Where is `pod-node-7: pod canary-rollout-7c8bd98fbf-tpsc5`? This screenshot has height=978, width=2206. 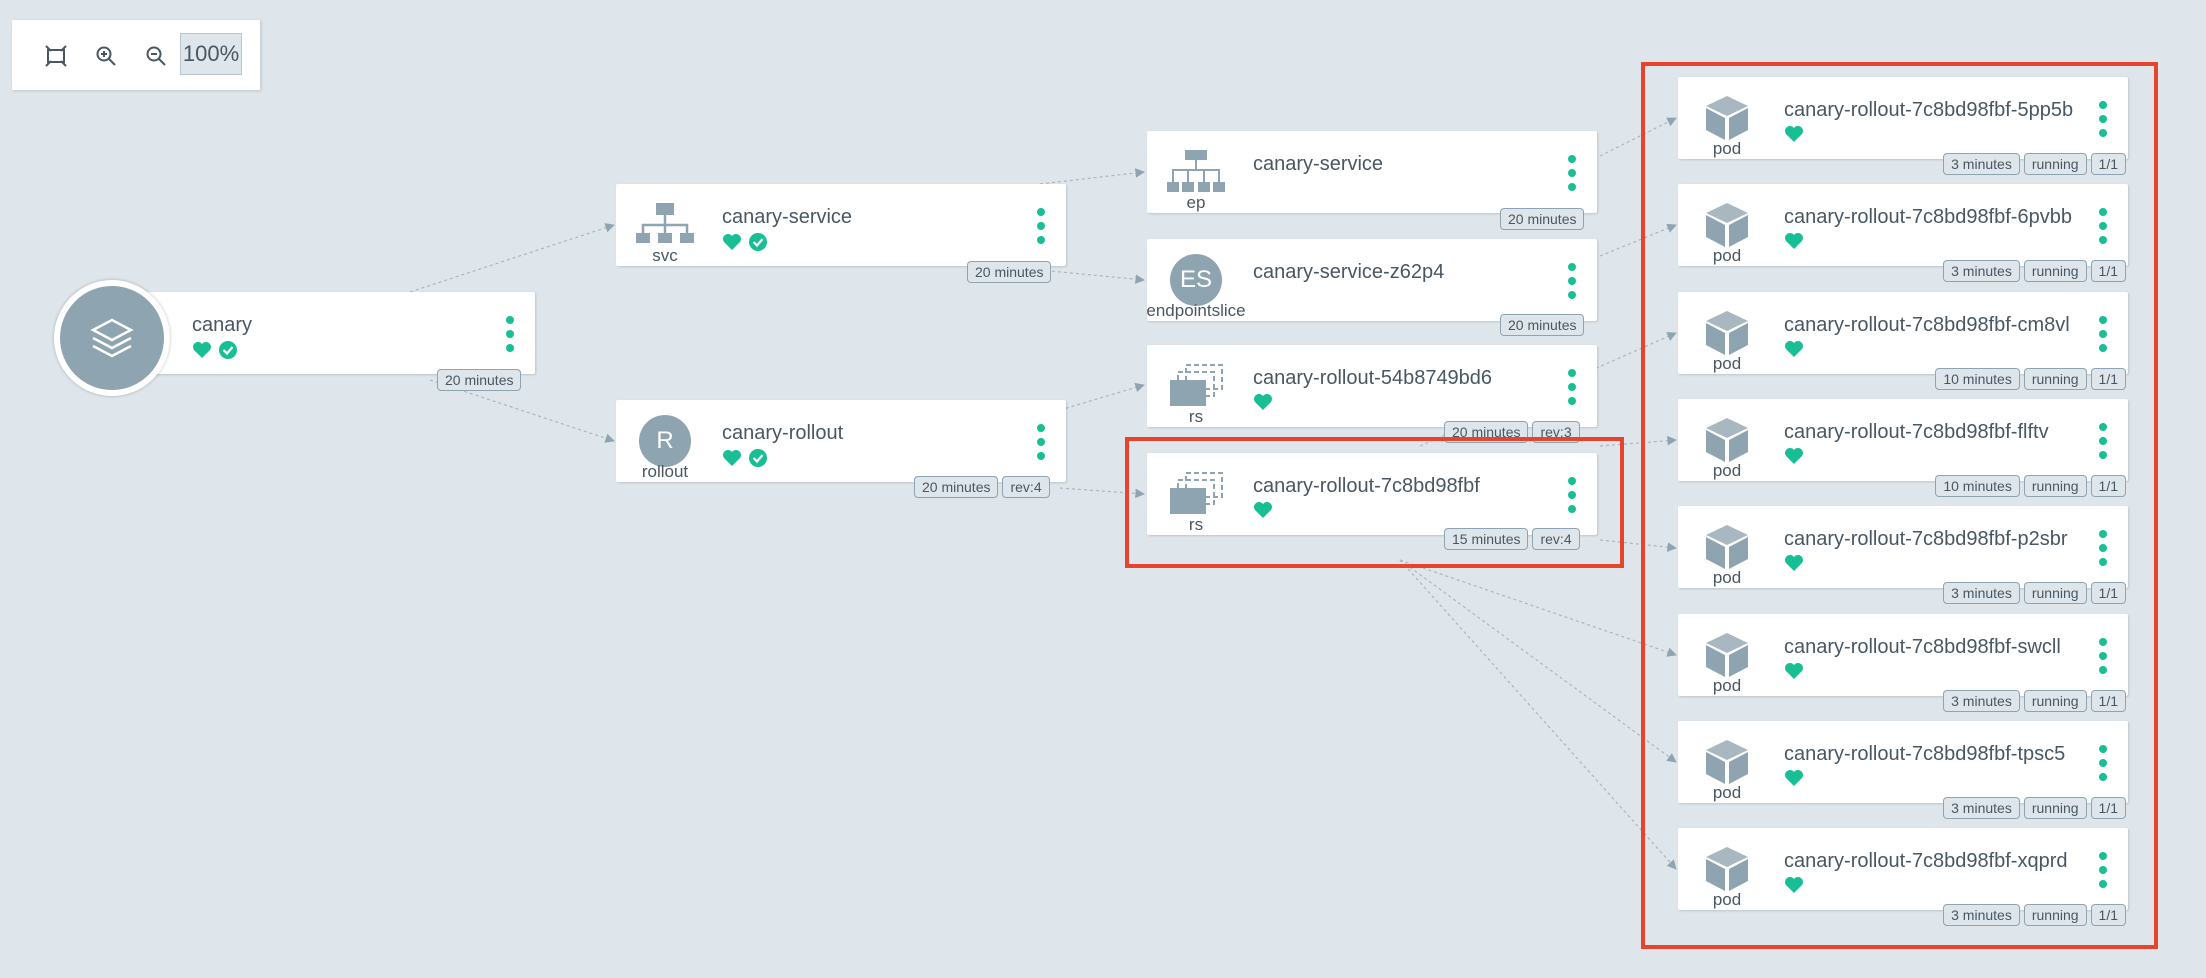
pod-node-7: pod canary-rollout-7c8bd98fbf-tpsc5 is located at coordinates (1903, 761).